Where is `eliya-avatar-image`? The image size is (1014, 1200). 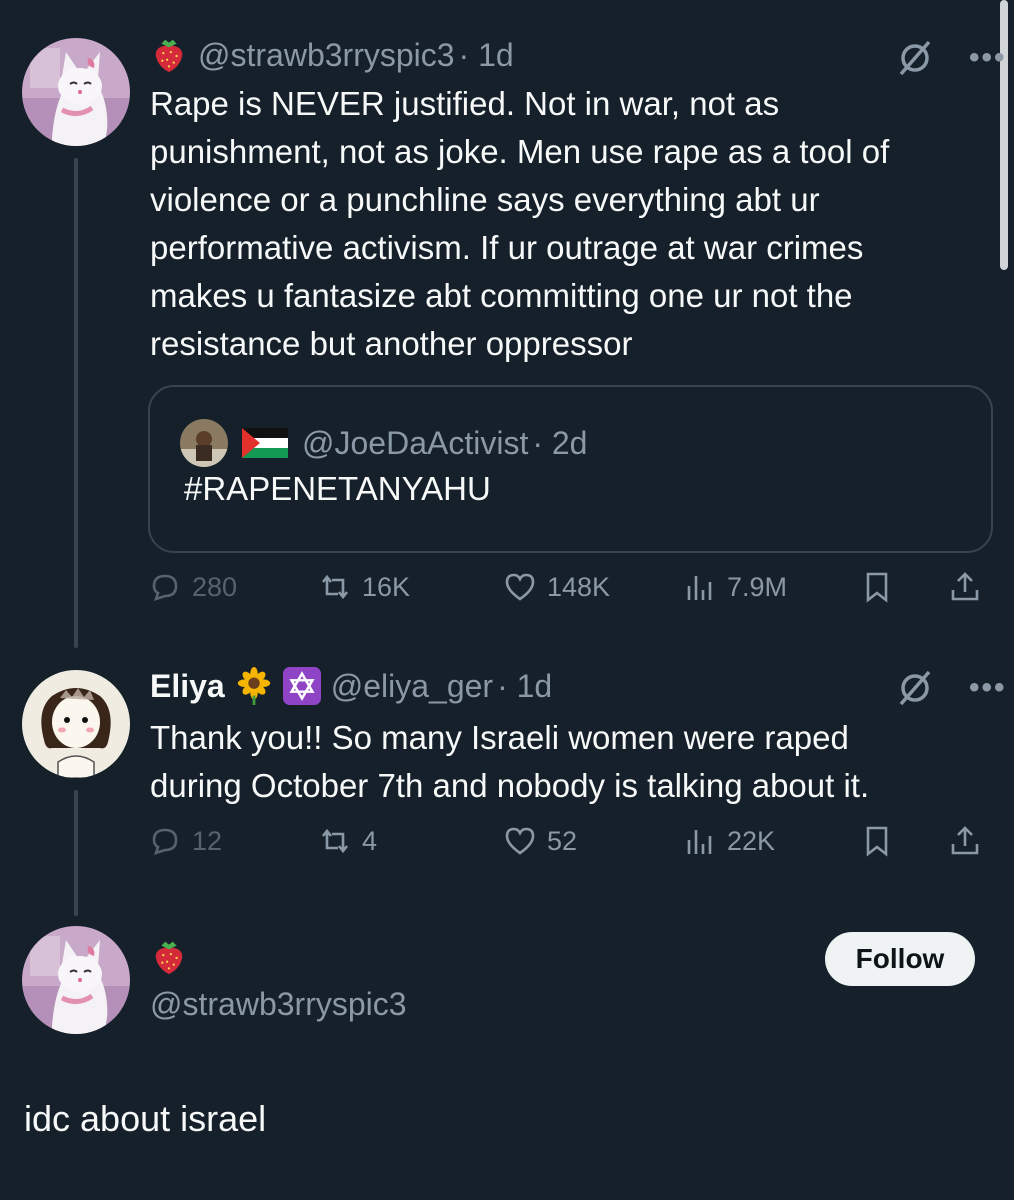
eliya-avatar-image is located at coordinates (76, 724).